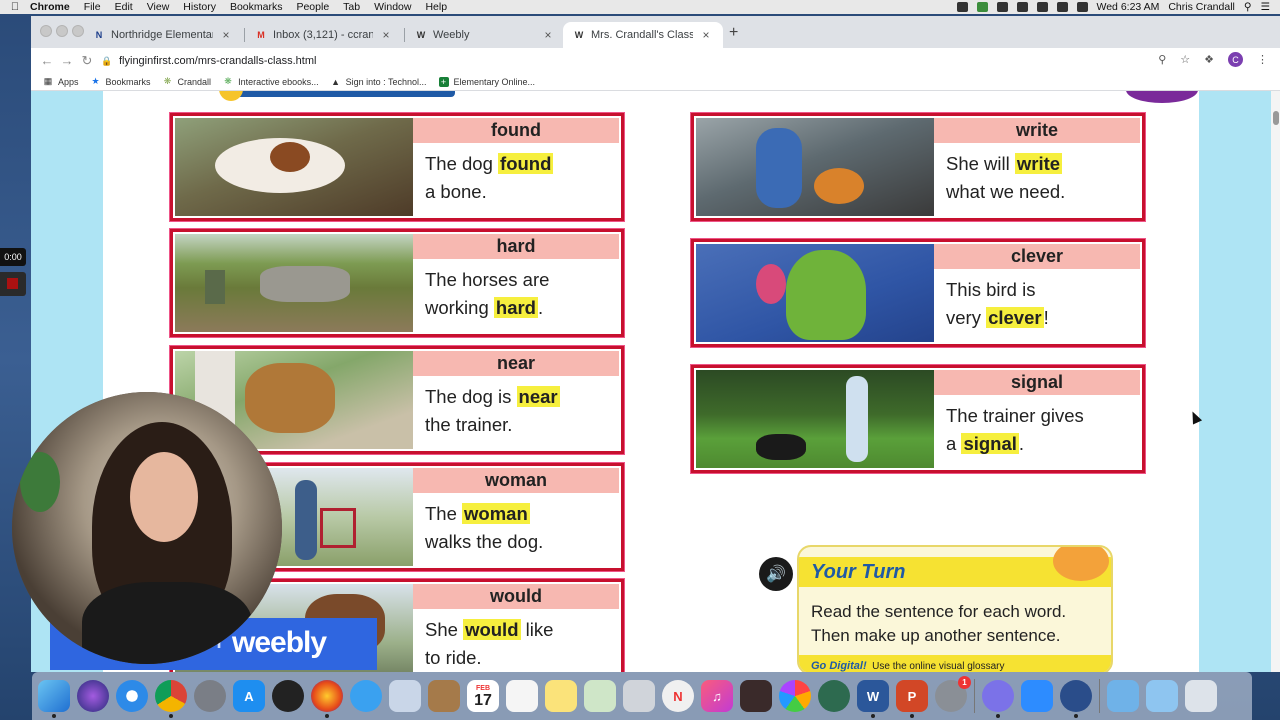 The image size is (1280, 720). I want to click on siri-icon, so click(93, 696).